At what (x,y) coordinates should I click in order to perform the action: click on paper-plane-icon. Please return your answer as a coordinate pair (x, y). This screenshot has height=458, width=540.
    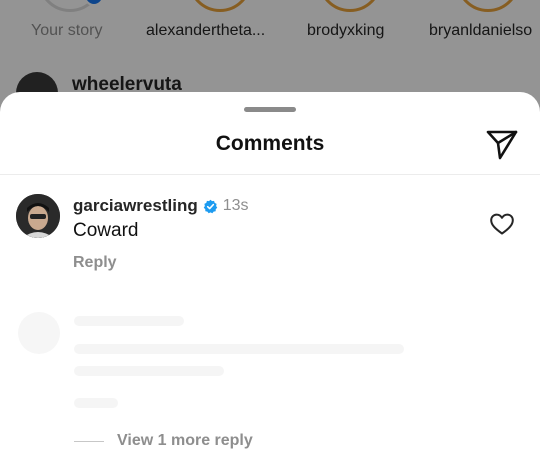
    Looking at the image, I should click on (502, 145).